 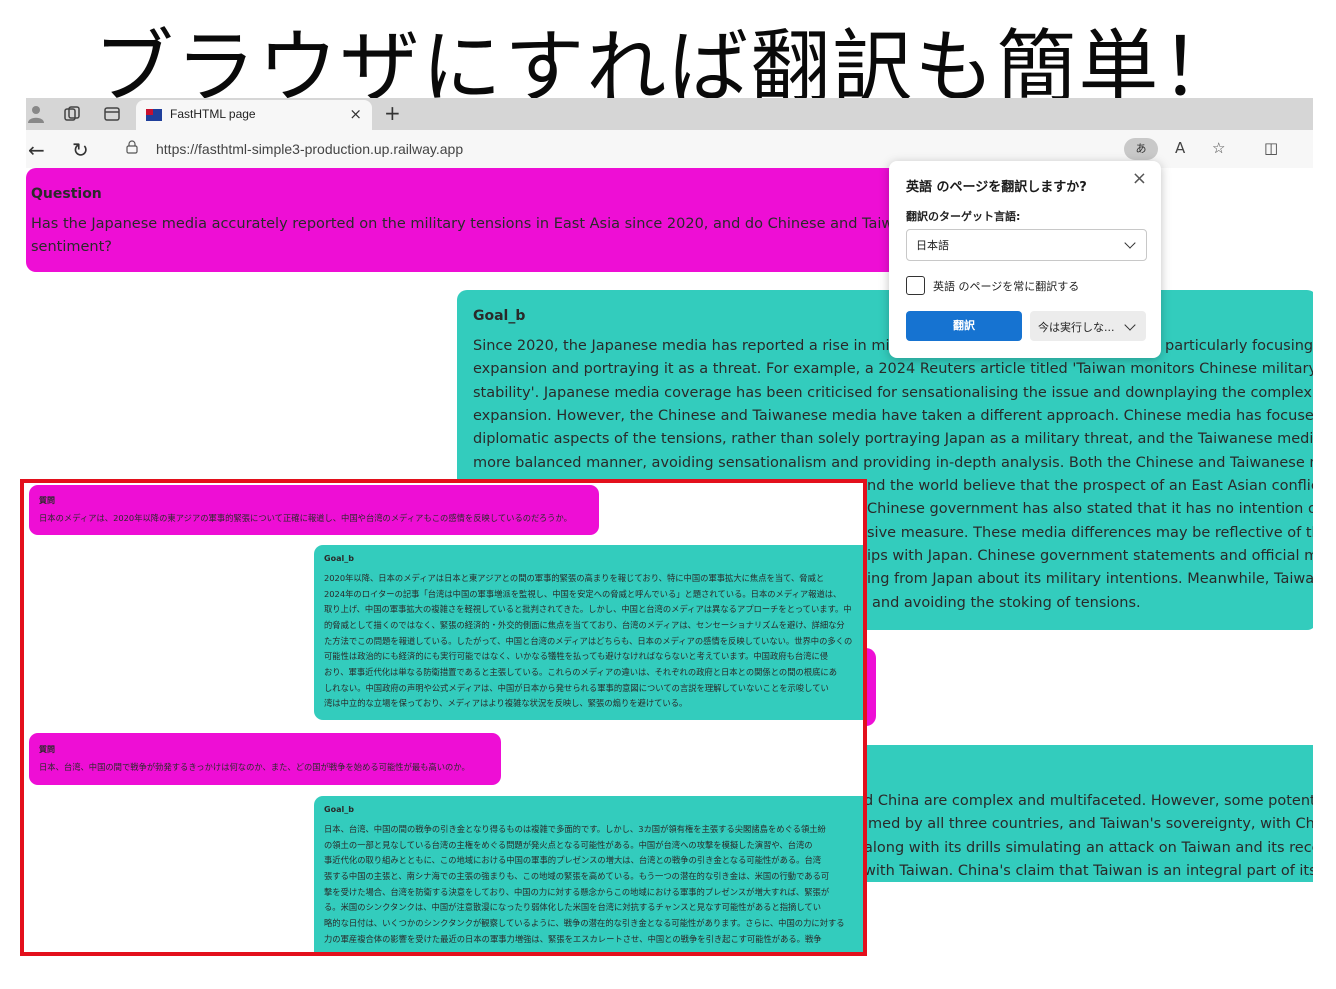 I want to click on split-screen-icon: ◫, so click(x=1271, y=148).